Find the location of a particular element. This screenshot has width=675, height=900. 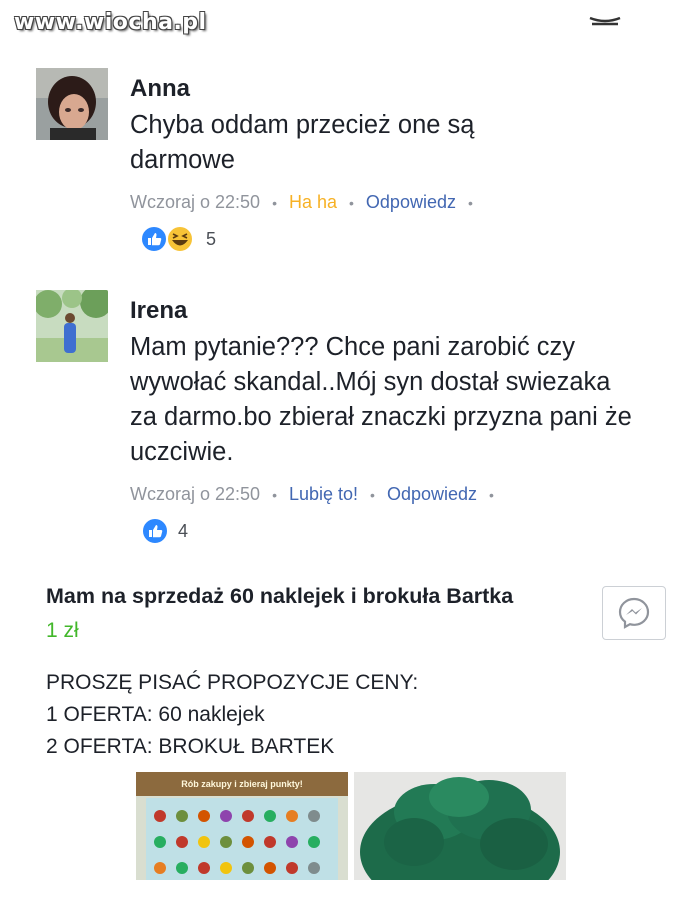

messenger-icon is located at coordinates (634, 613).